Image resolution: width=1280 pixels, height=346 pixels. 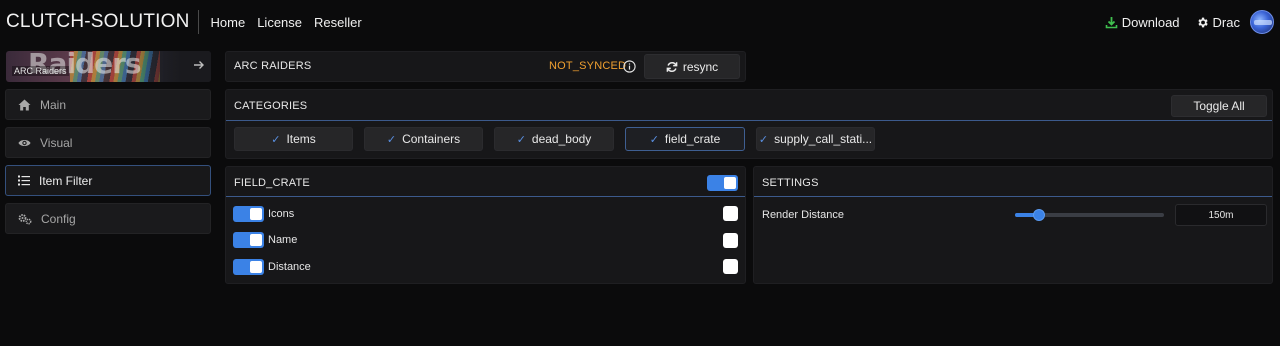 I want to click on render-distance-value: 150m, so click(x=1221, y=215).